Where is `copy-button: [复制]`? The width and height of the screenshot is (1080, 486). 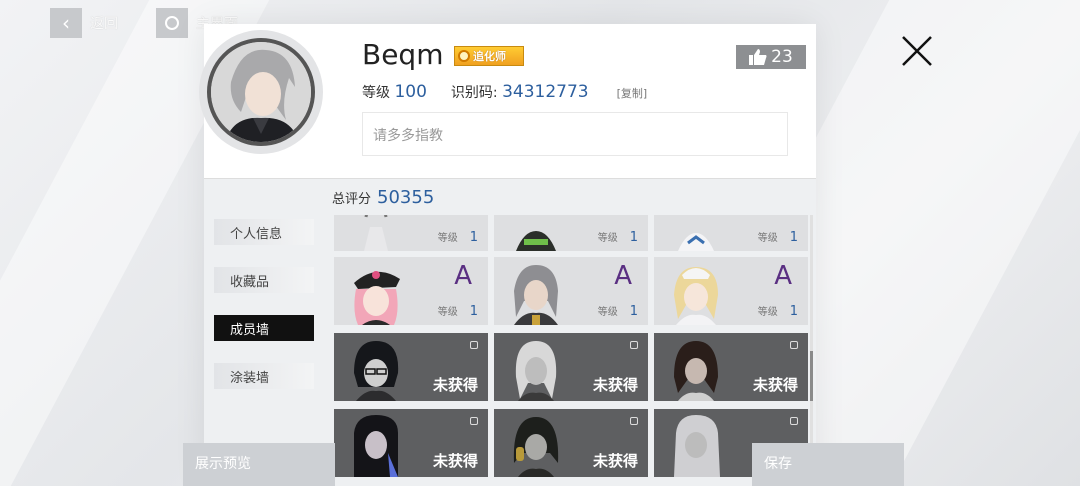 copy-button: [复制] is located at coordinates (632, 93).